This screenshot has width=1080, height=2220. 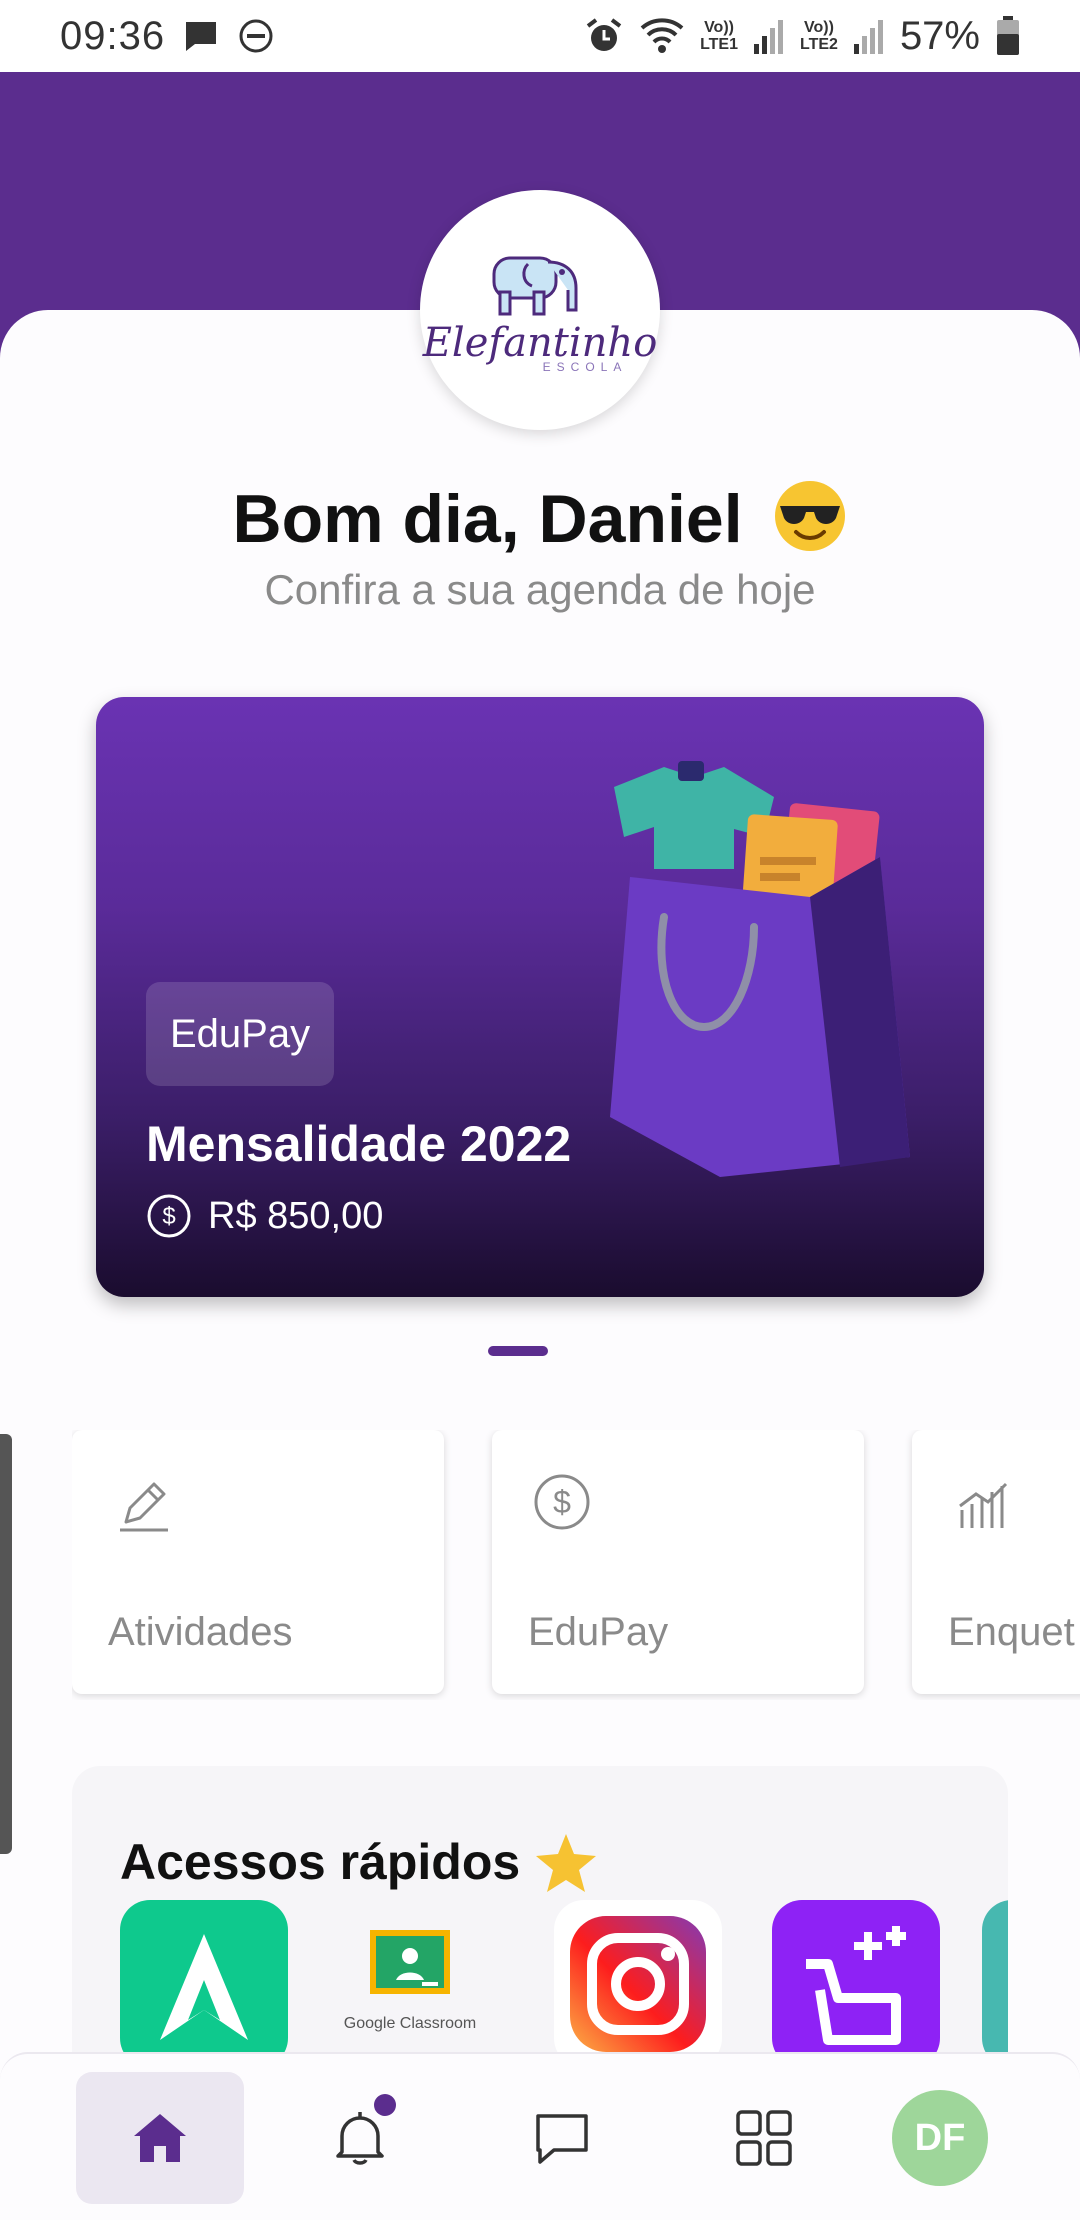 I want to click on logo-subtitle: ESCOLA, so click(x=585, y=367).